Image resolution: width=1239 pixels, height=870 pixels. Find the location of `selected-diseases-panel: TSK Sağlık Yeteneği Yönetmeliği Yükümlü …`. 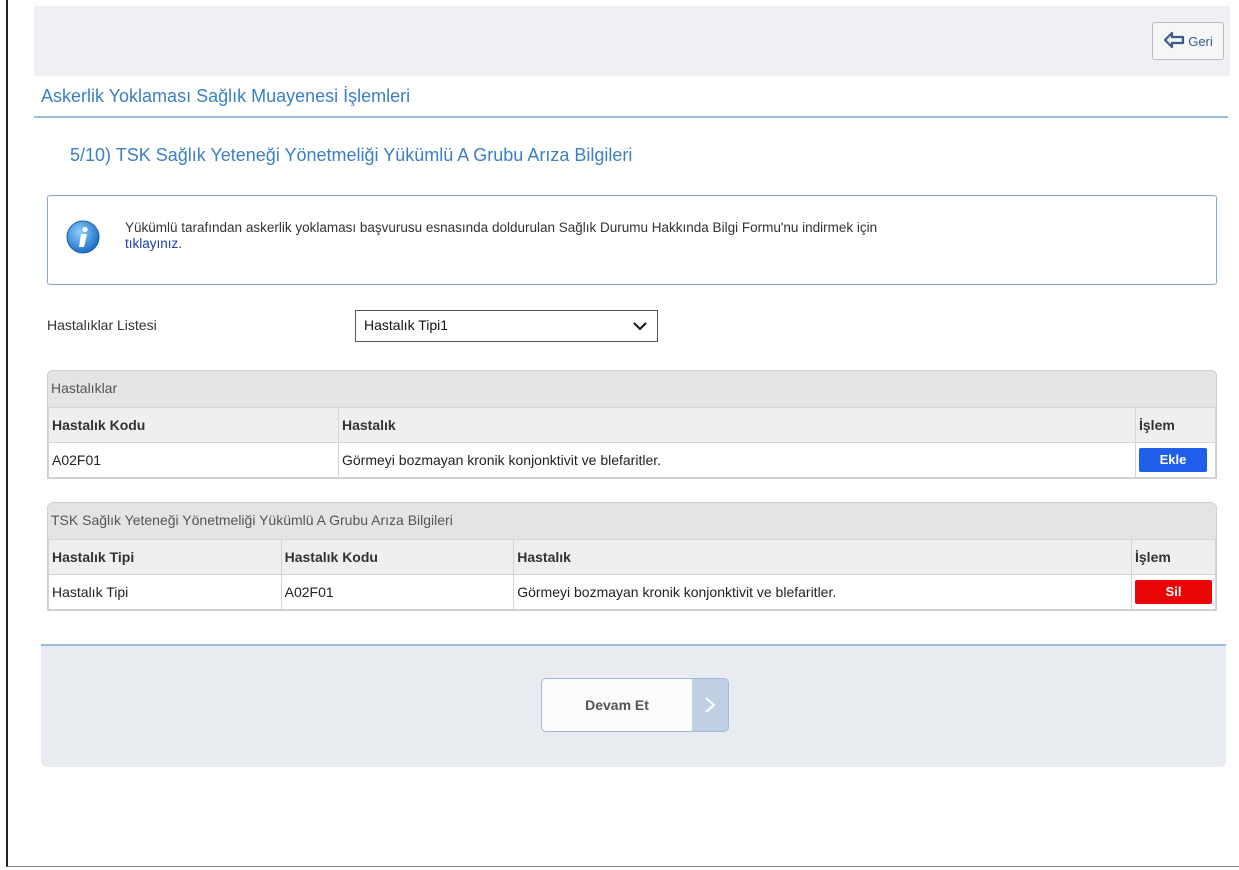

selected-diseases-panel: TSK Sağlık Yeteneği Yönetmeliği Yükümlü … is located at coordinates (632, 556).